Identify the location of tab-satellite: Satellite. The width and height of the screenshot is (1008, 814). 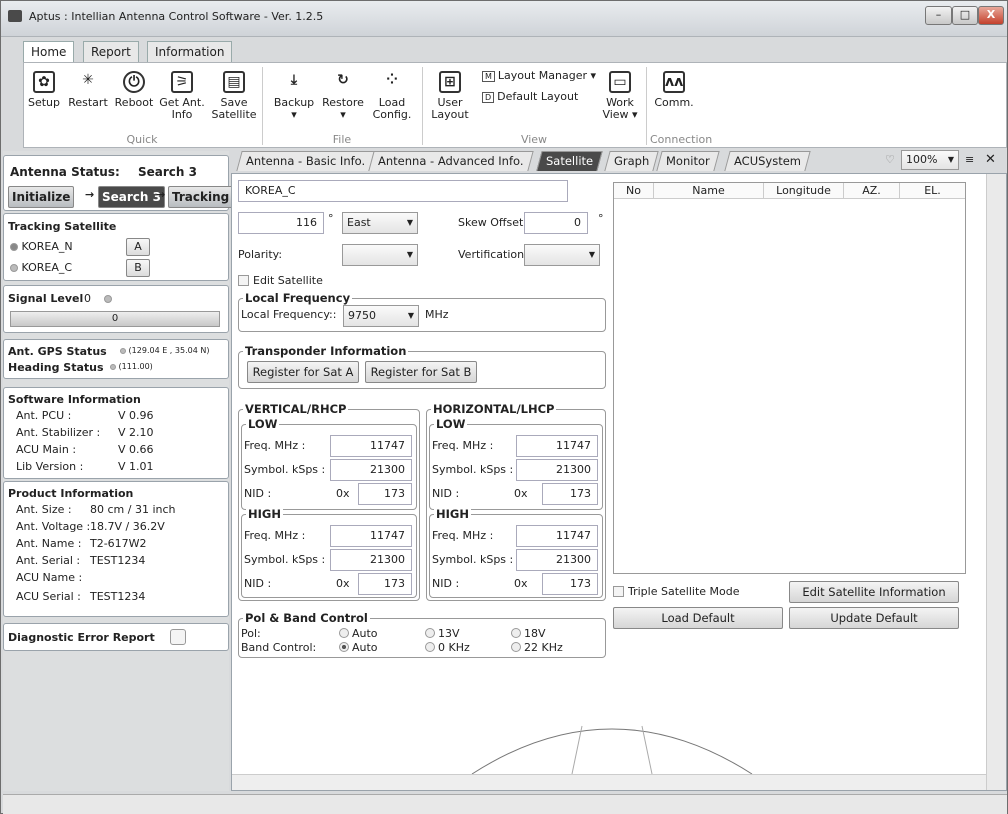
(569, 161).